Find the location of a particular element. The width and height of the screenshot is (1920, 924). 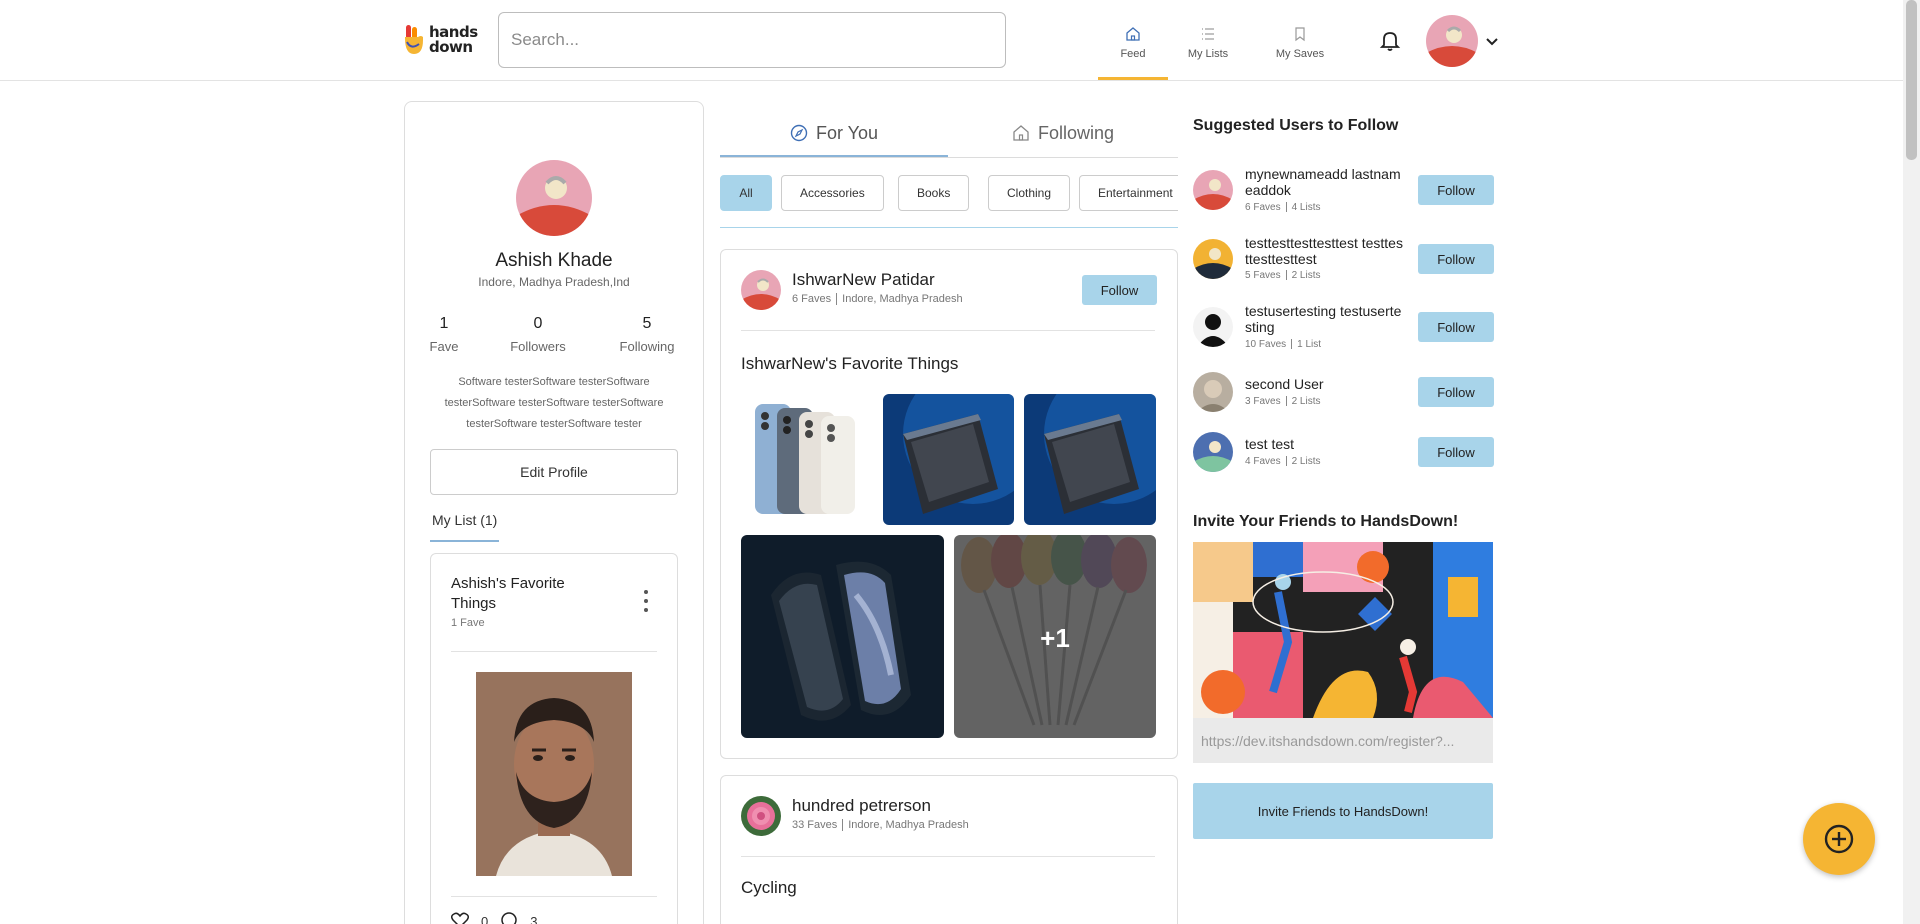

chip-entertainment: Entertainment is located at coordinates (1128, 193).